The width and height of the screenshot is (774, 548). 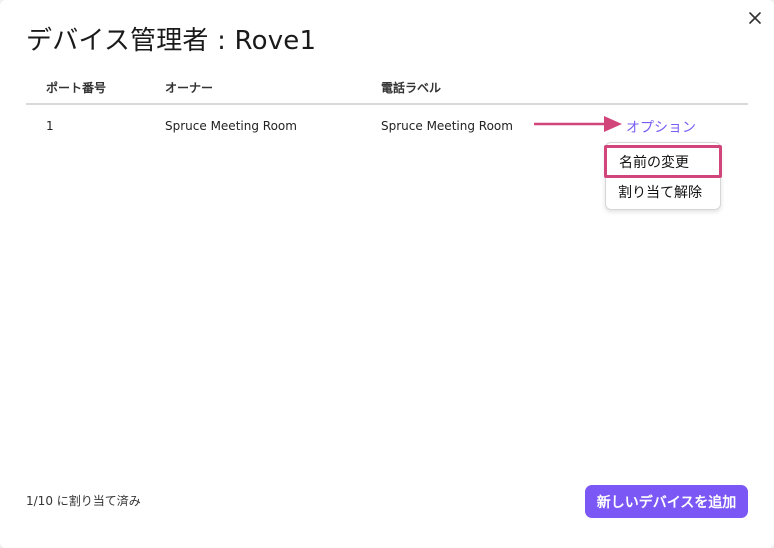 What do you see at coordinates (663, 192) in the screenshot?
I see `unassign-menu-item: 割り当て解除` at bounding box center [663, 192].